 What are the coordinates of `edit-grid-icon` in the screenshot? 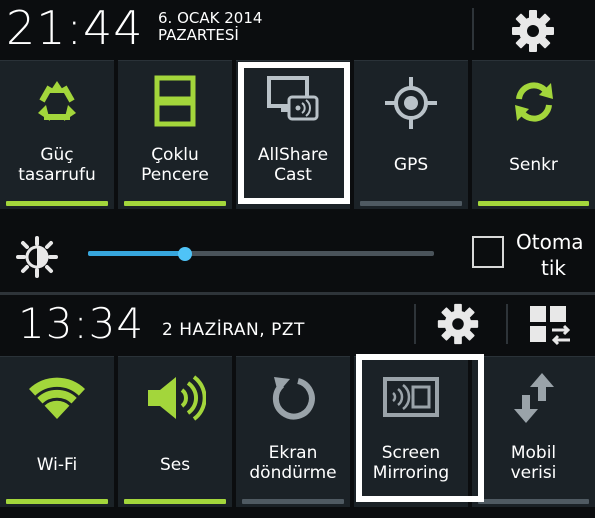 It's located at (550, 326).